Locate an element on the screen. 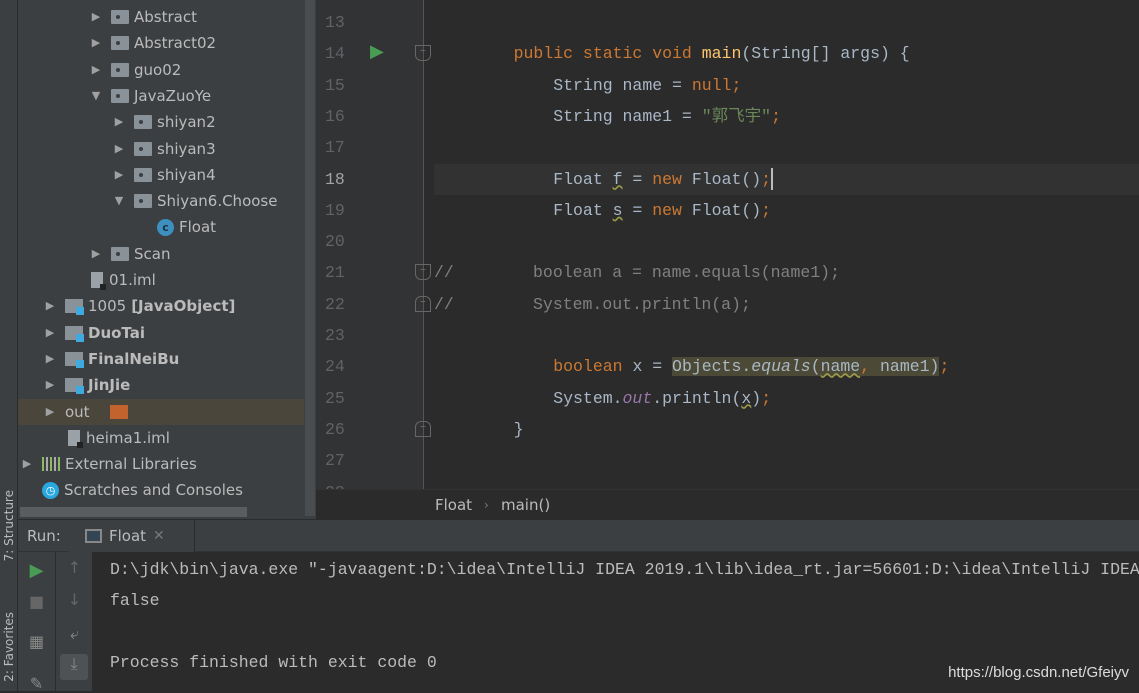 This screenshot has width=1139, height=693. line-number: 25 is located at coordinates (335, 398).